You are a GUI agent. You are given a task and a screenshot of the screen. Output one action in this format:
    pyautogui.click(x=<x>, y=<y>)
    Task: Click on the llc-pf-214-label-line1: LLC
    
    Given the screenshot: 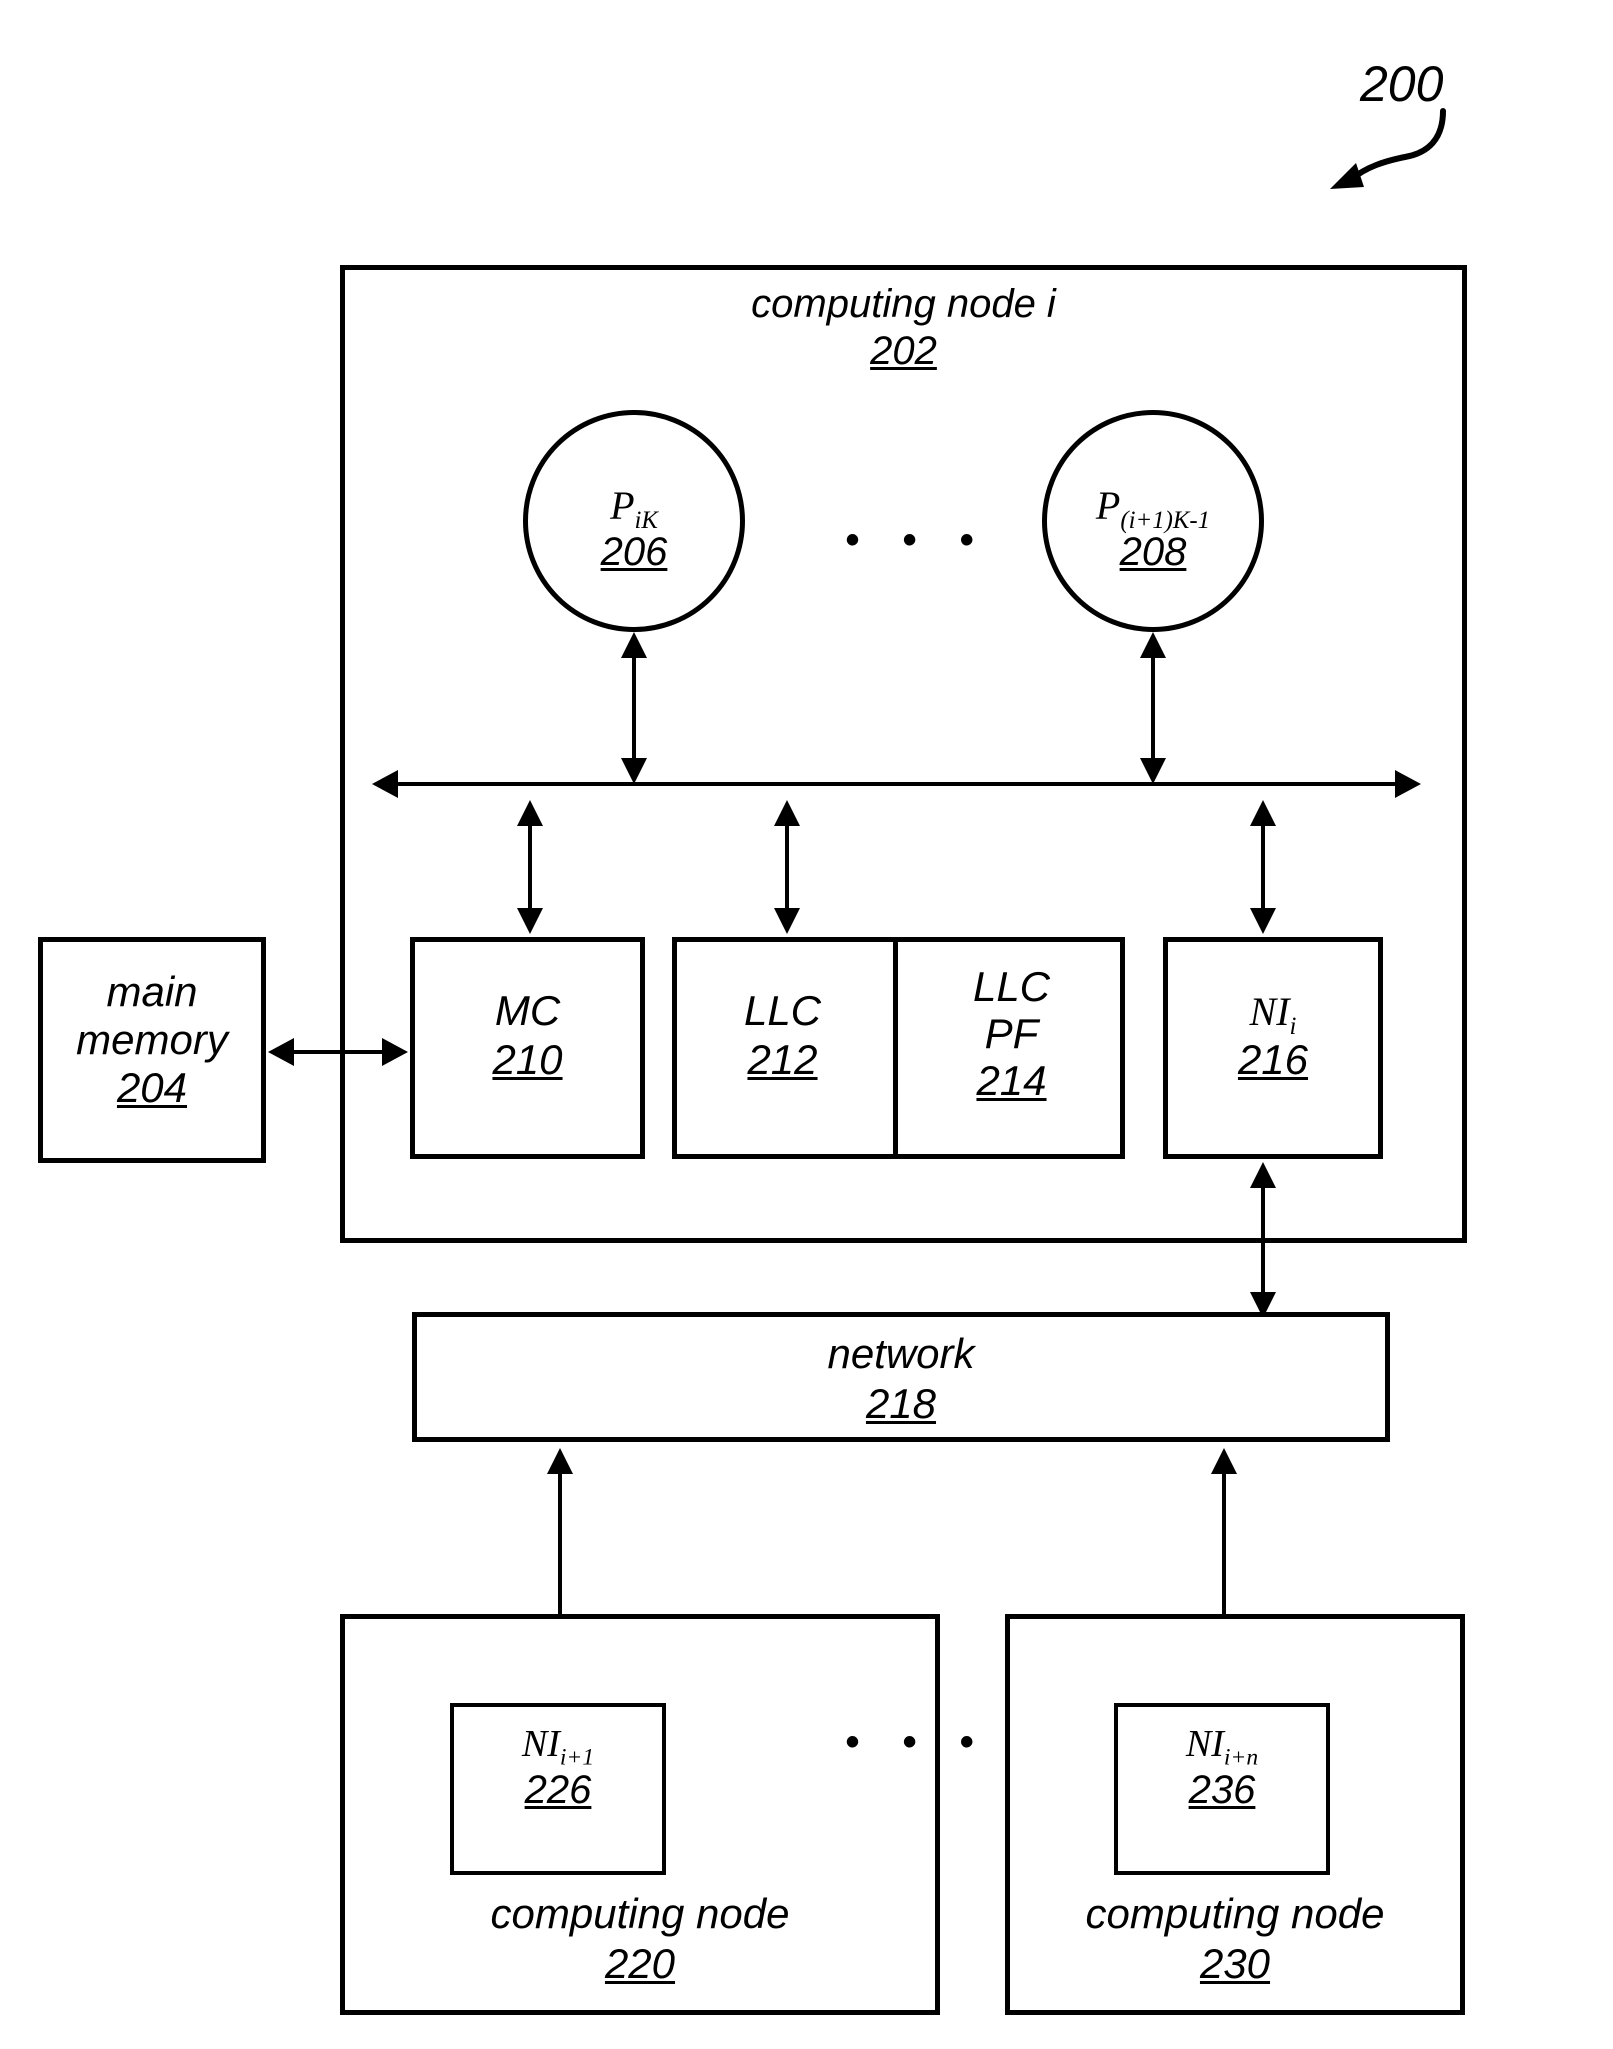 What is the action you would take?
    pyautogui.click(x=1011, y=986)
    